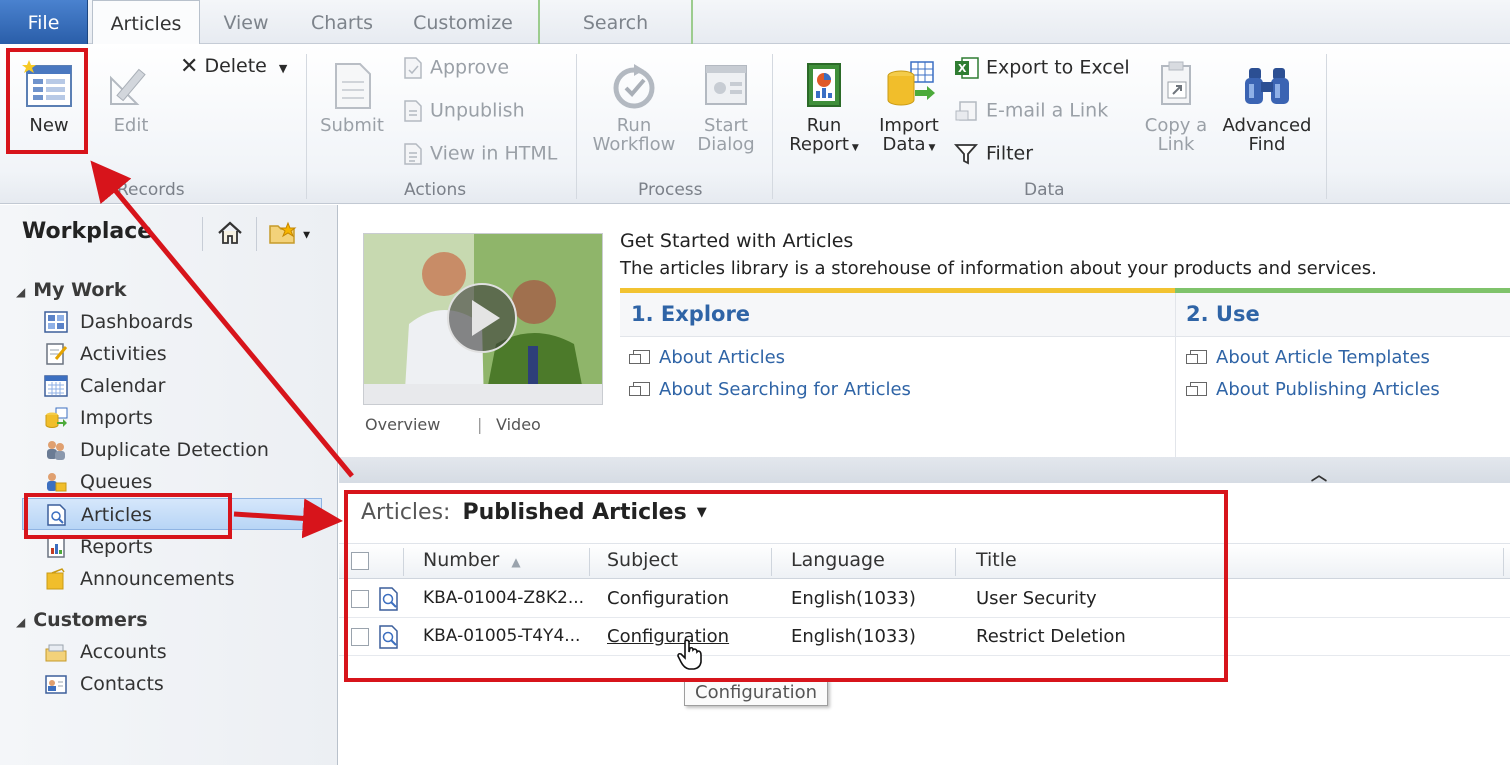 The width and height of the screenshot is (1510, 765). What do you see at coordinates (455, 68) in the screenshot?
I see `approve-button: Approve` at bounding box center [455, 68].